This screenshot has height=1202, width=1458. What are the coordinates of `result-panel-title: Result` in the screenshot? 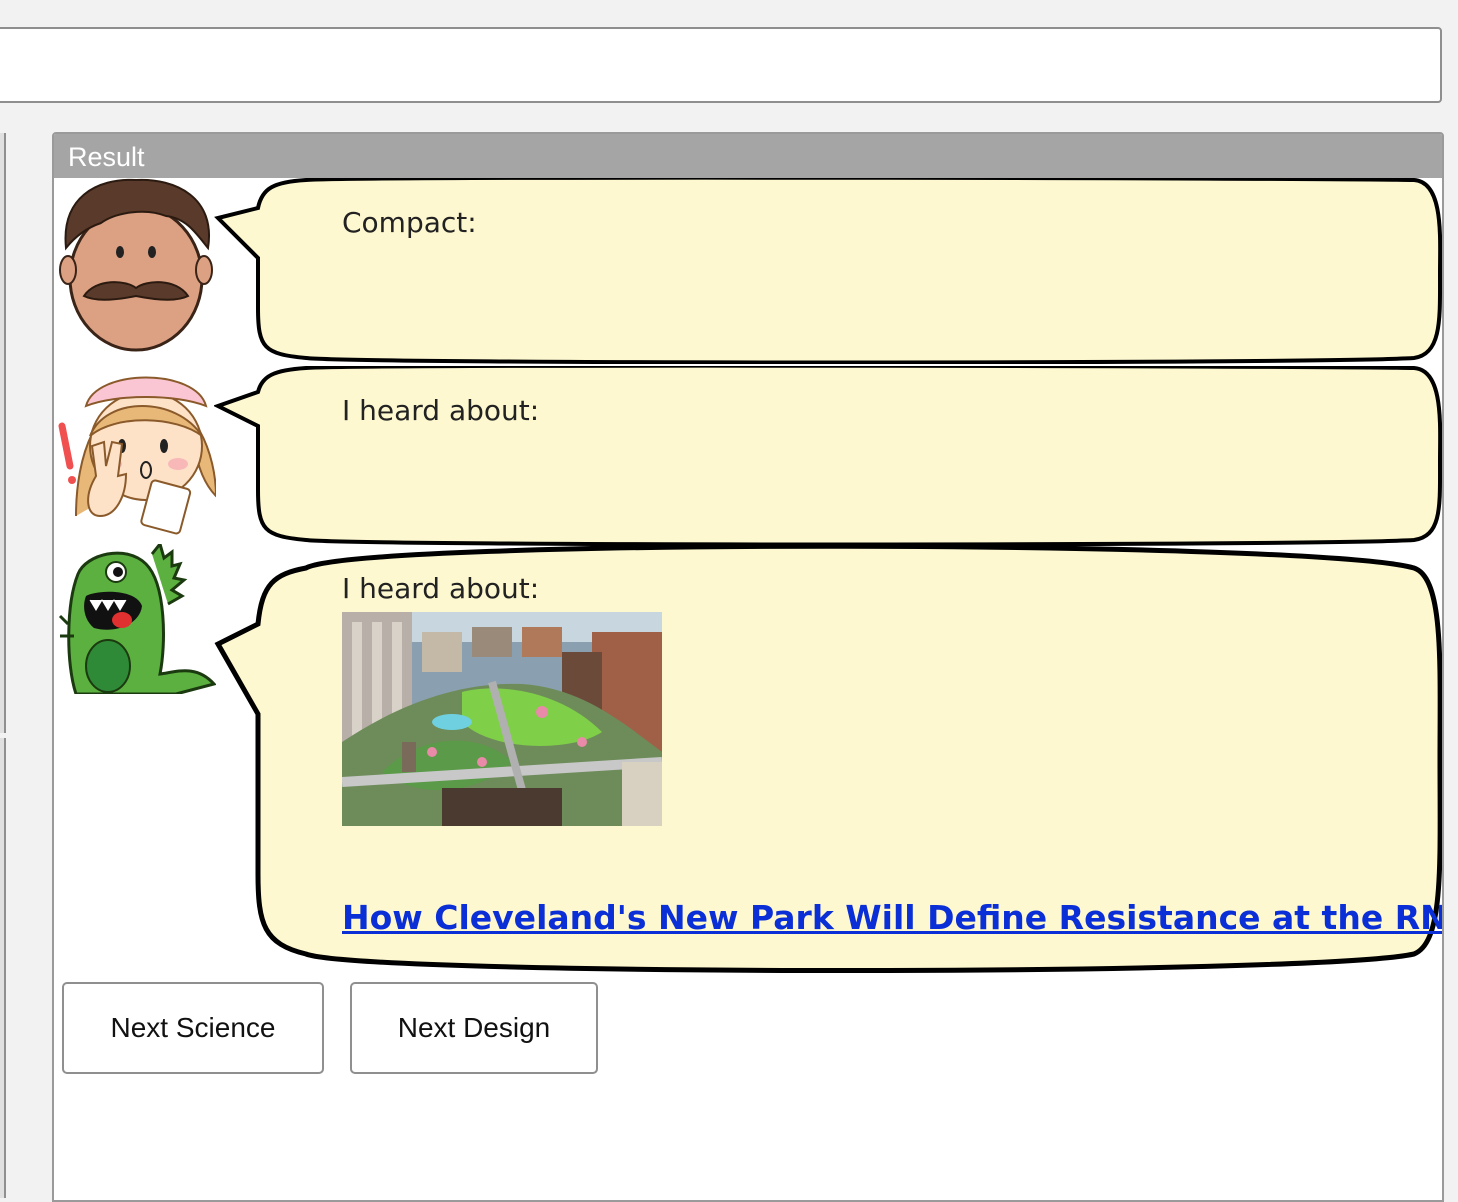 It's located at (748, 156).